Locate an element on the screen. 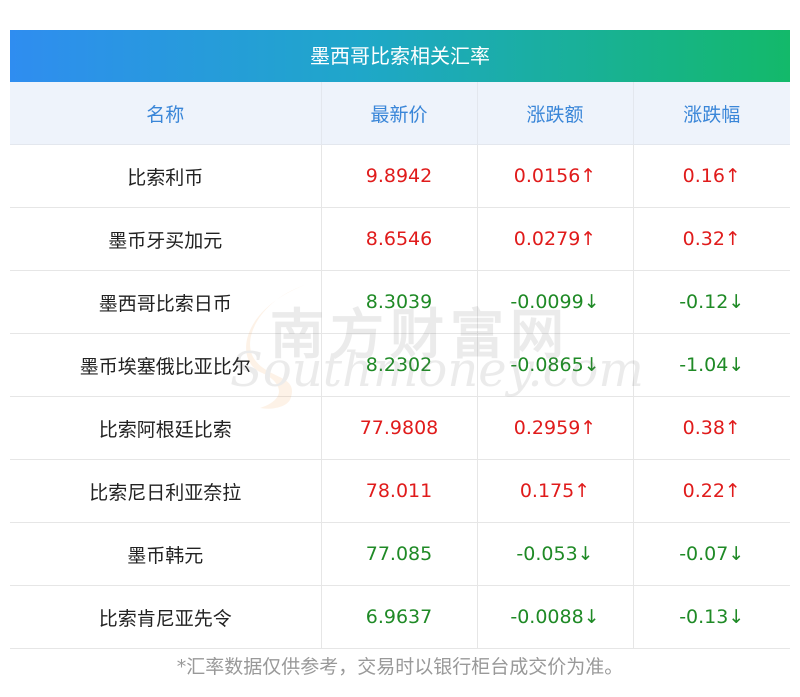 Image resolution: width=800 pixels, height=697 pixels. cell-change-pct: 0.16↑ is located at coordinates (711, 176).